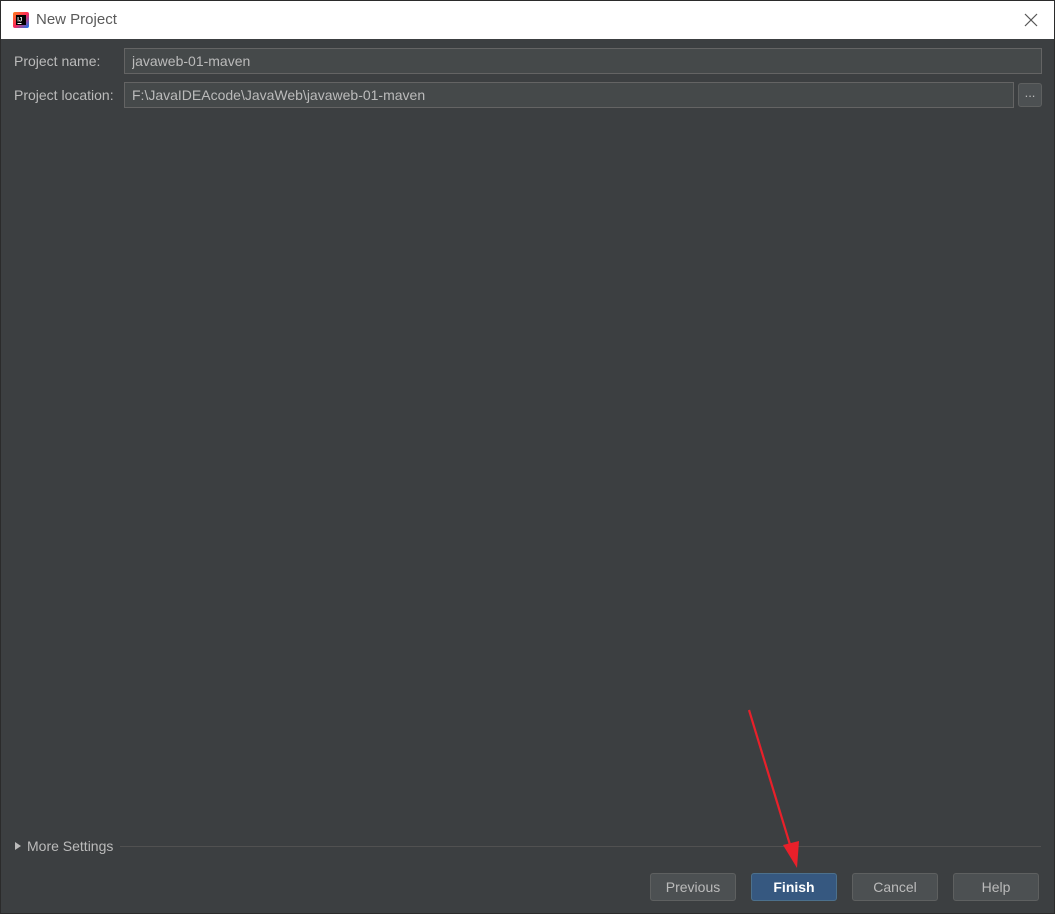  What do you see at coordinates (64, 95) in the screenshot?
I see `project-location-label: Project location:` at bounding box center [64, 95].